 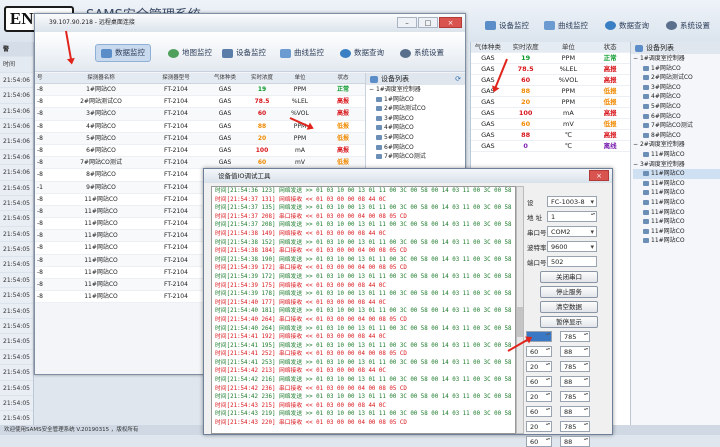 What do you see at coordinates (569, 322) in the screenshot?
I see `pause-display-button: 暂停显示` at bounding box center [569, 322].